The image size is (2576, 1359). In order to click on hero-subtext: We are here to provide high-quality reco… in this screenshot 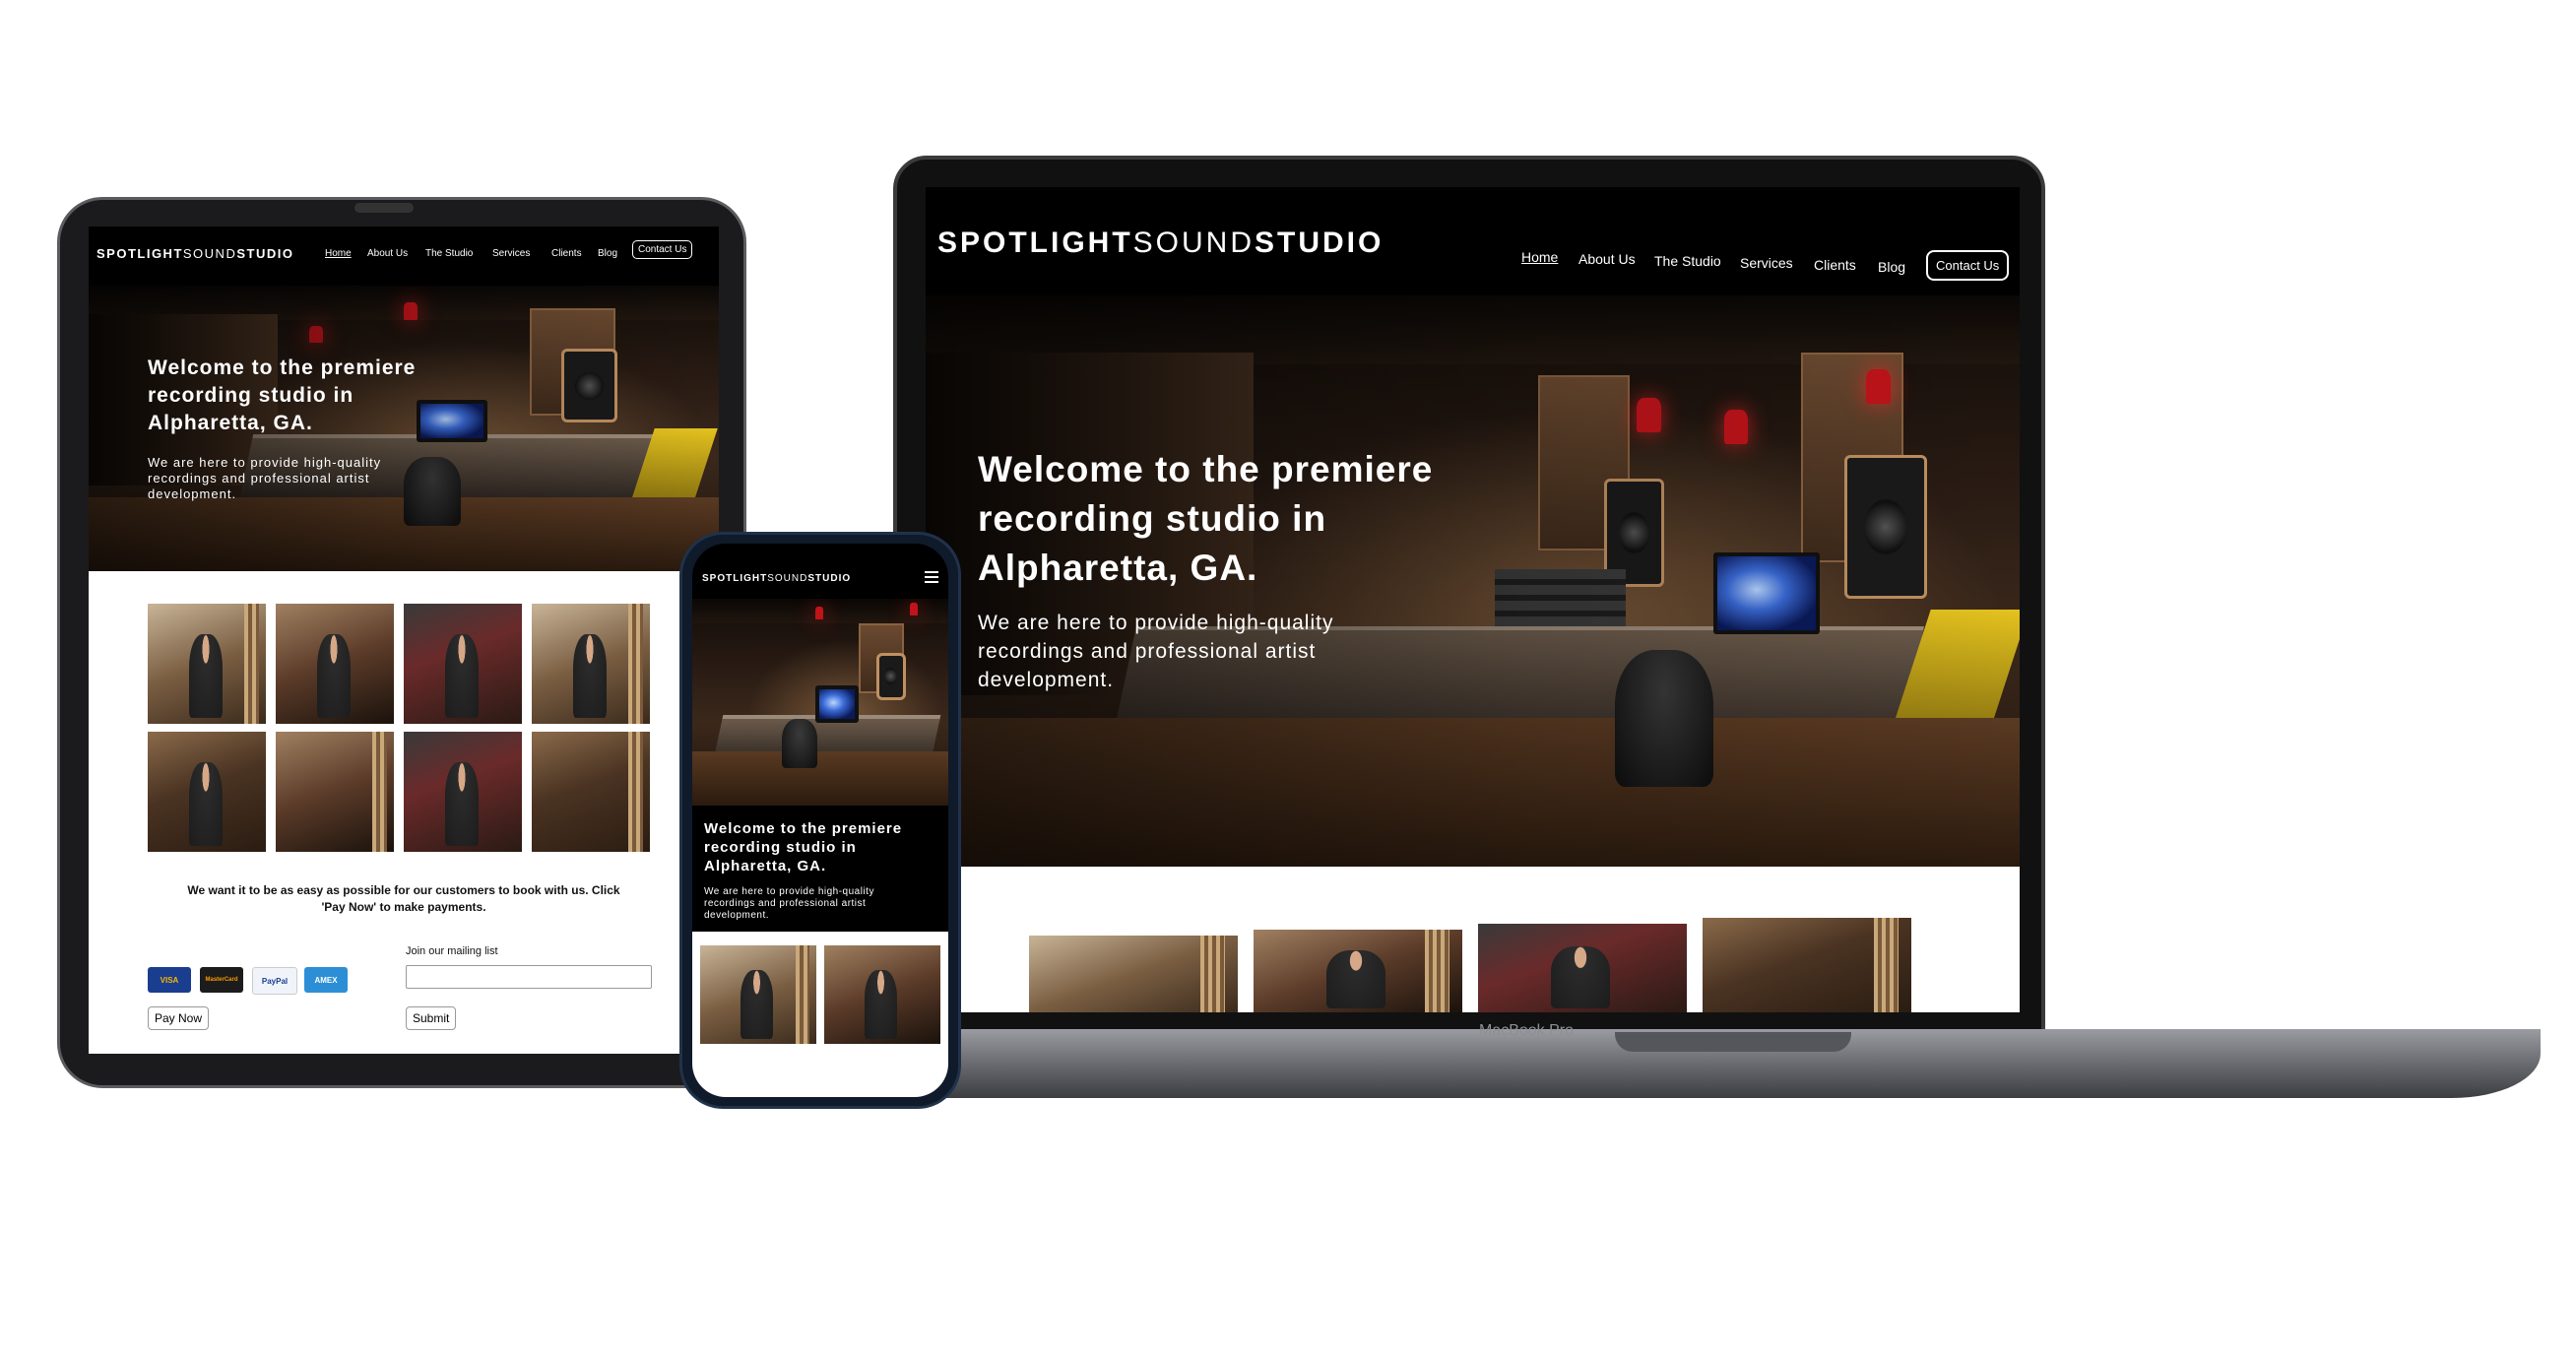, I will do `click(1155, 651)`.